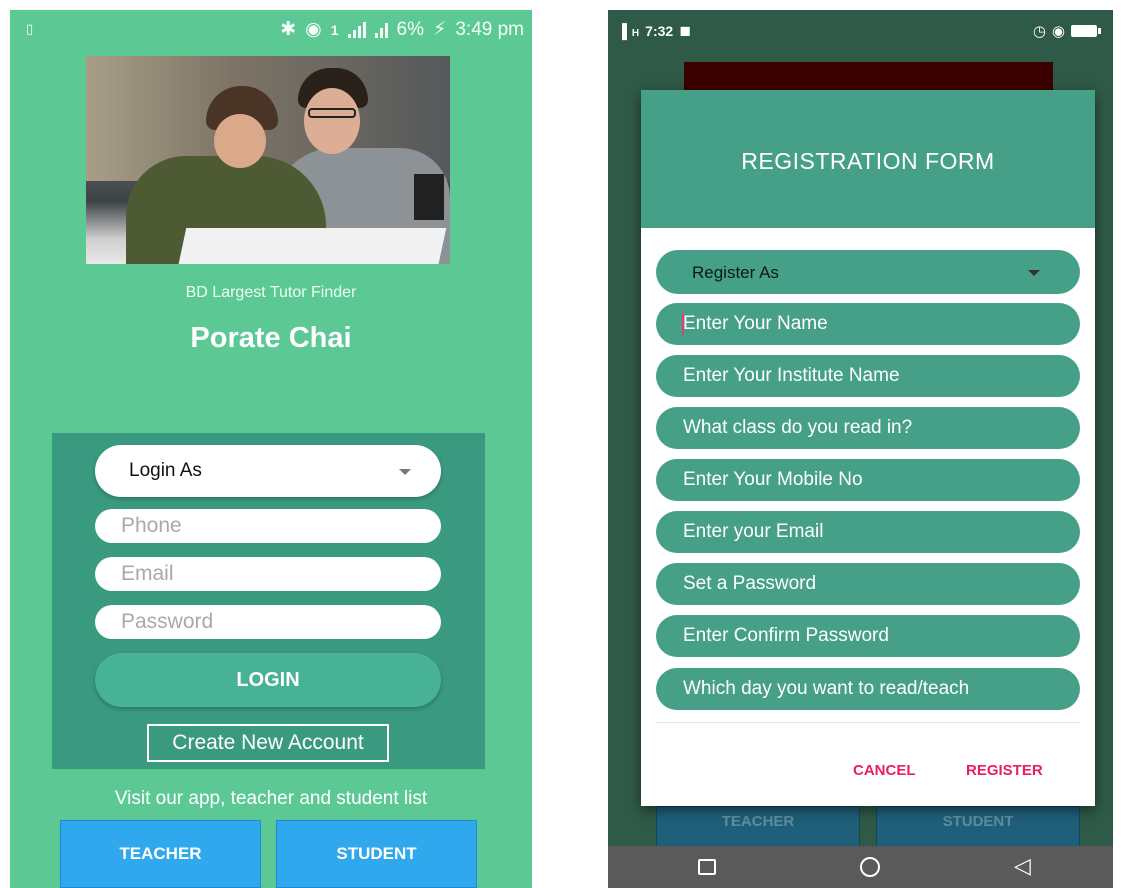  What do you see at coordinates (271, 798) in the screenshot?
I see `visit-text: Visit our app, teacher and student list` at bounding box center [271, 798].